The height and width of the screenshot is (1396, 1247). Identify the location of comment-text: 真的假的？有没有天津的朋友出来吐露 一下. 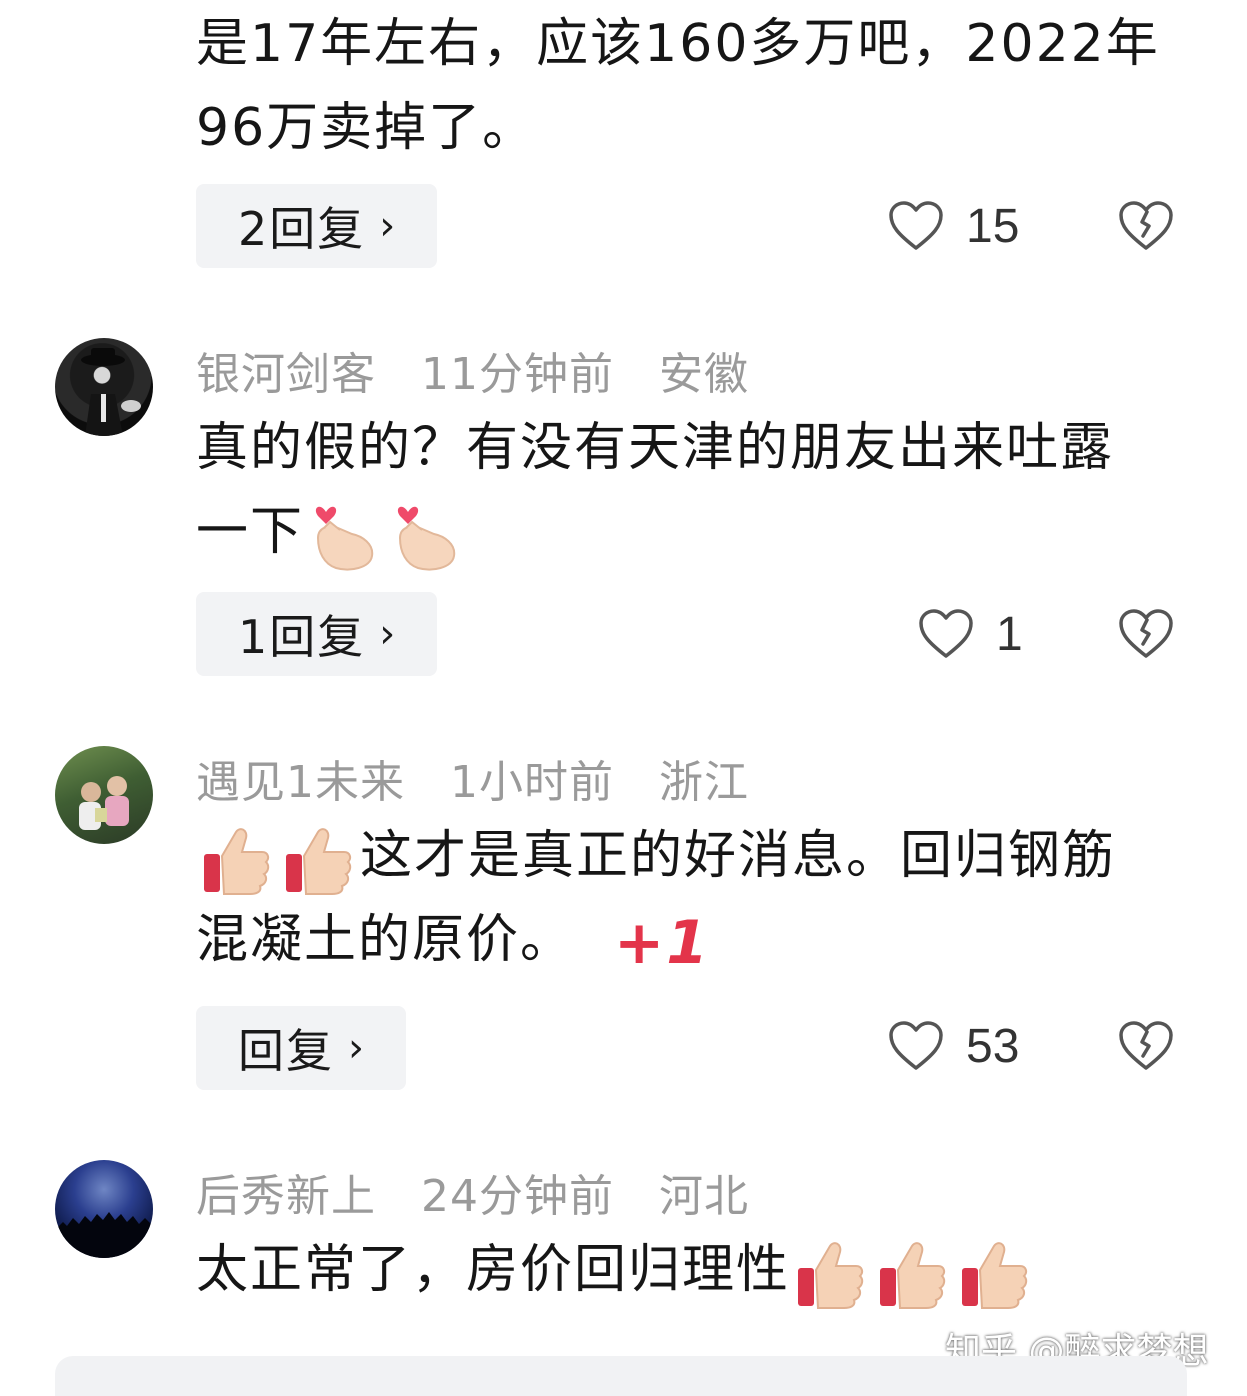
(691, 490).